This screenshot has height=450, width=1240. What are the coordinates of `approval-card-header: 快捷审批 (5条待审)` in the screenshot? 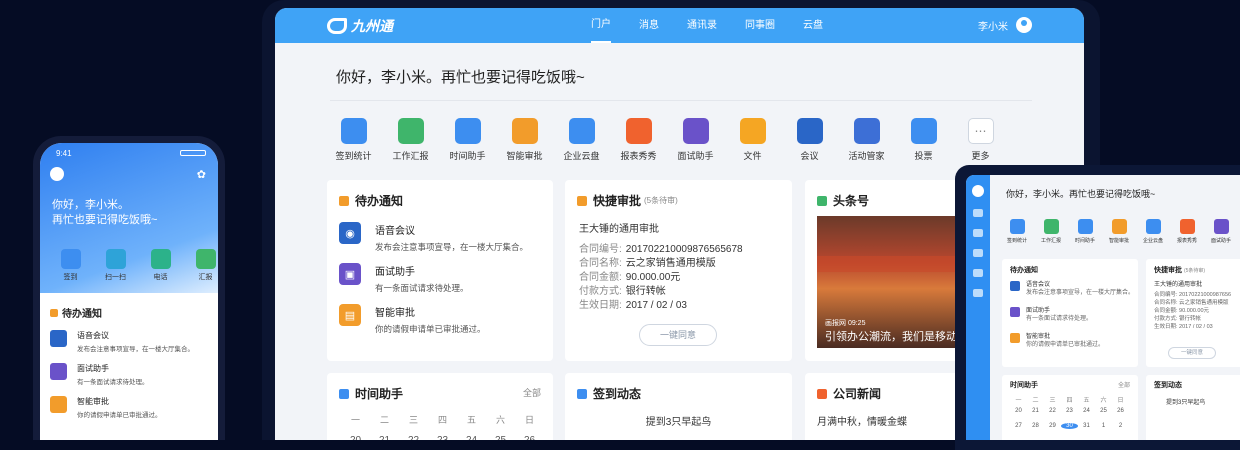 It's located at (627, 200).